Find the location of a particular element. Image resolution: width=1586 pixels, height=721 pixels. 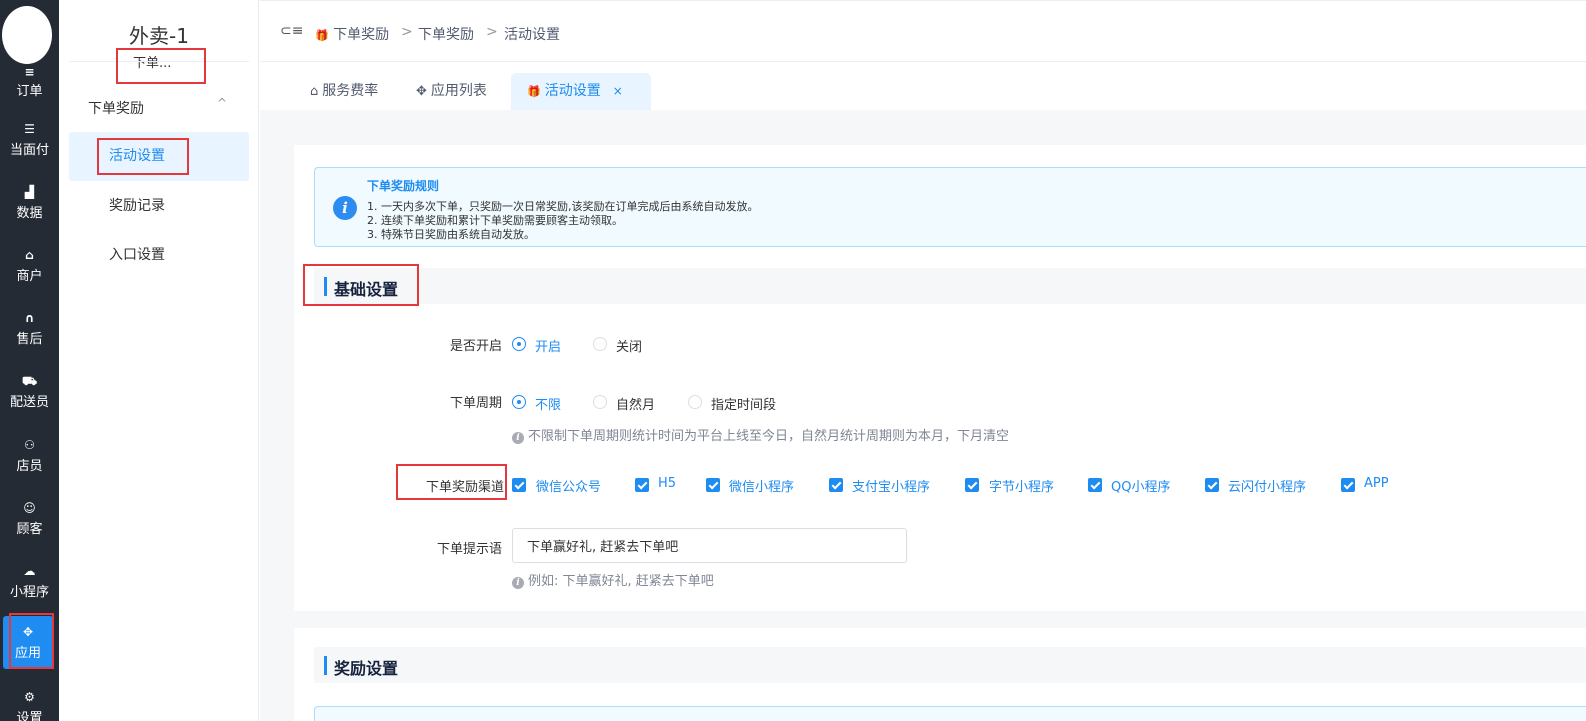

cycle-month-label: 自然月 is located at coordinates (635, 403).